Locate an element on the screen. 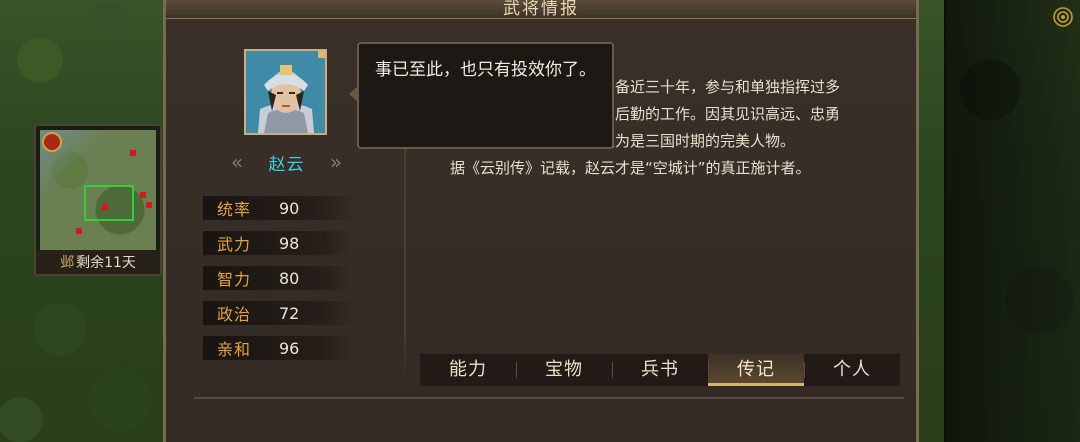 The width and height of the screenshot is (1080, 442). stat-label: 武力 is located at coordinates (234, 244).